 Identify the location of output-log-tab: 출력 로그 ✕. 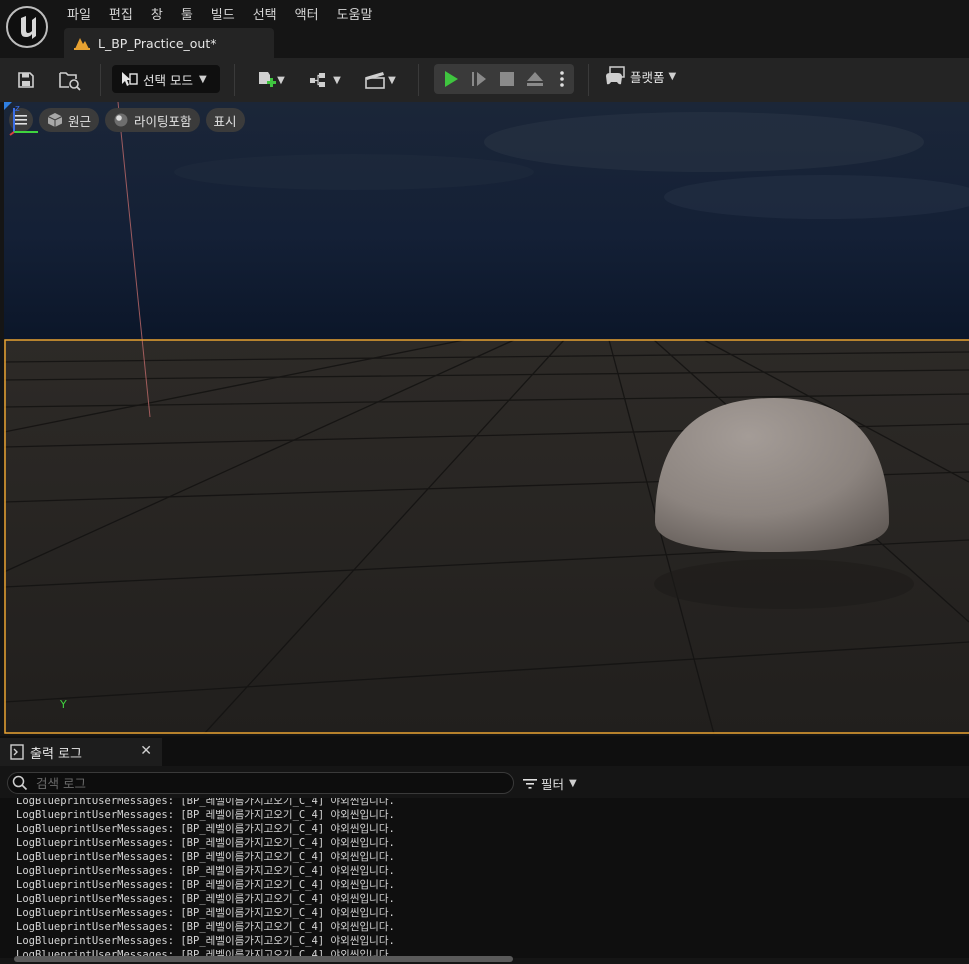
(81, 752).